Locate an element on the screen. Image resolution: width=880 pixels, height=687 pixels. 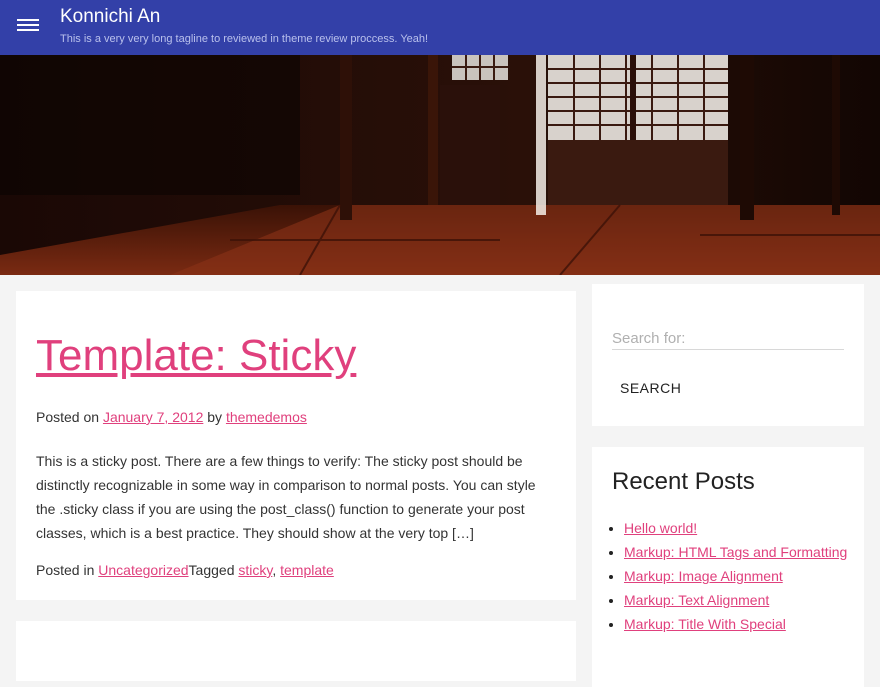
recent-post-link: Markup: Image Alignment is located at coordinates (703, 576).